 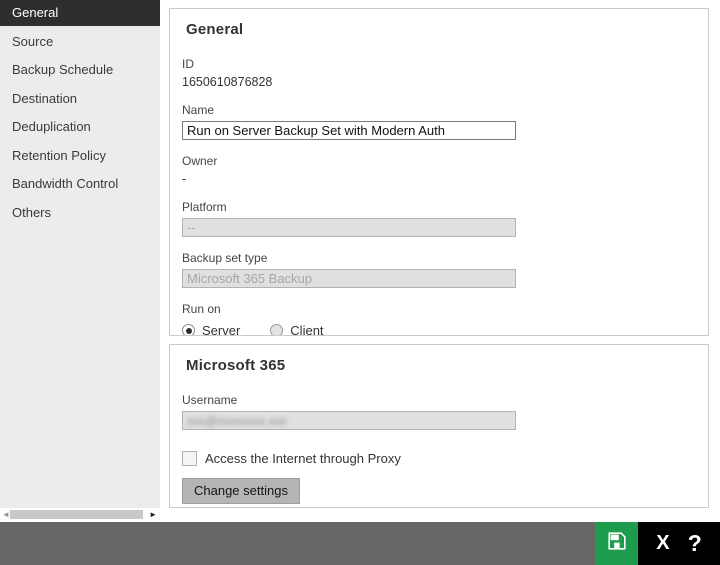 What do you see at coordinates (349, 278) in the screenshot?
I see `backup-set-type-input` at bounding box center [349, 278].